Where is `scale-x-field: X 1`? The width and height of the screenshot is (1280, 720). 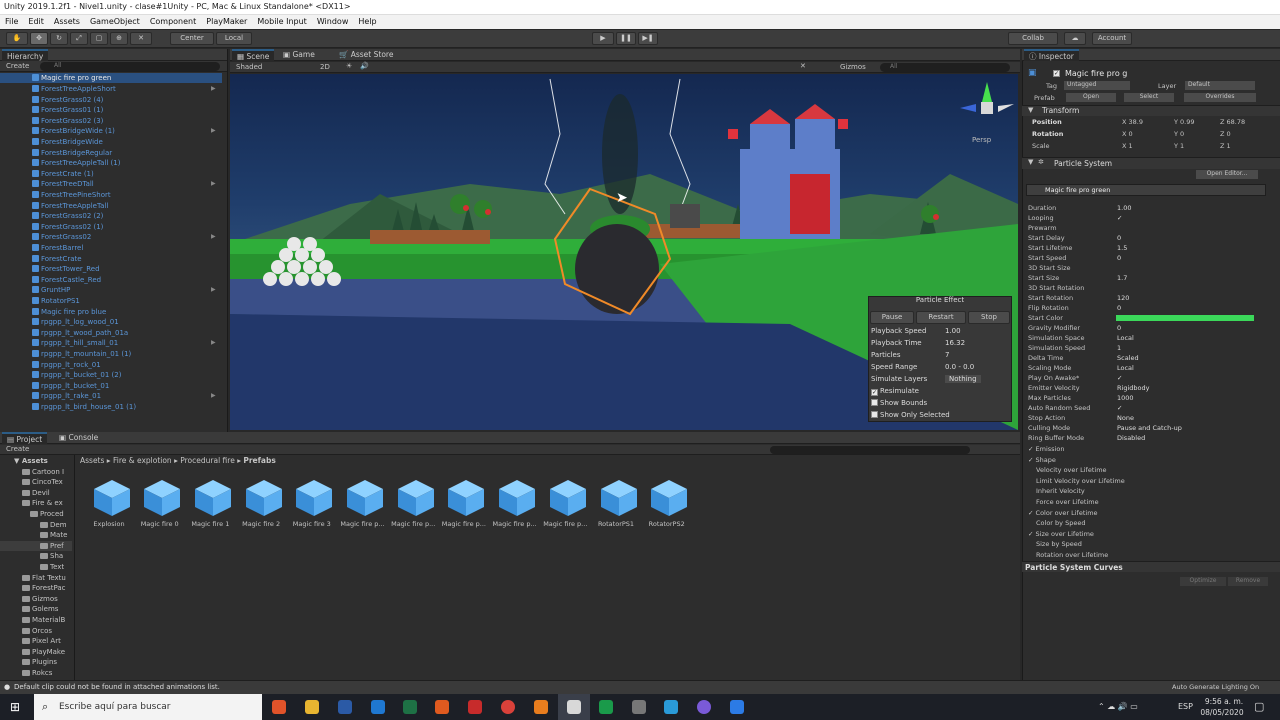 scale-x-field: X 1 is located at coordinates (1127, 146).